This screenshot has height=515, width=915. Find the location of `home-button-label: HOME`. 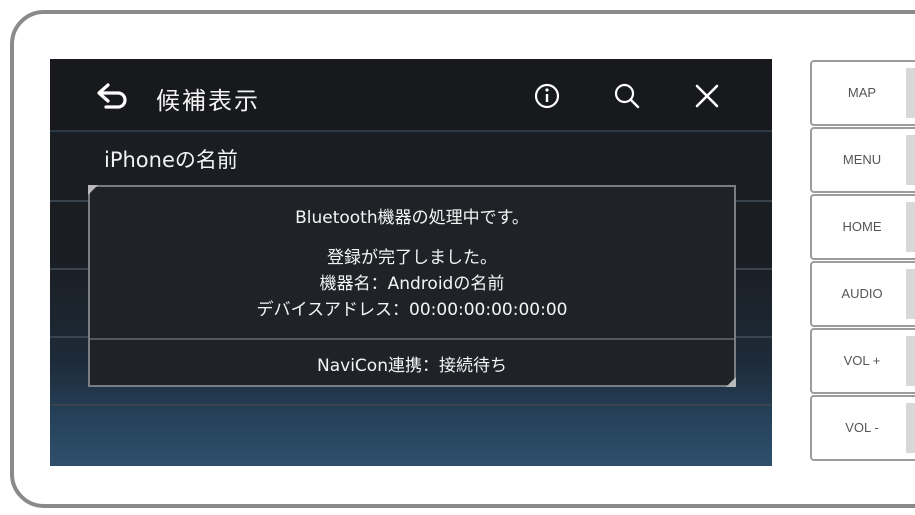

home-button-label: HOME is located at coordinates (862, 226).